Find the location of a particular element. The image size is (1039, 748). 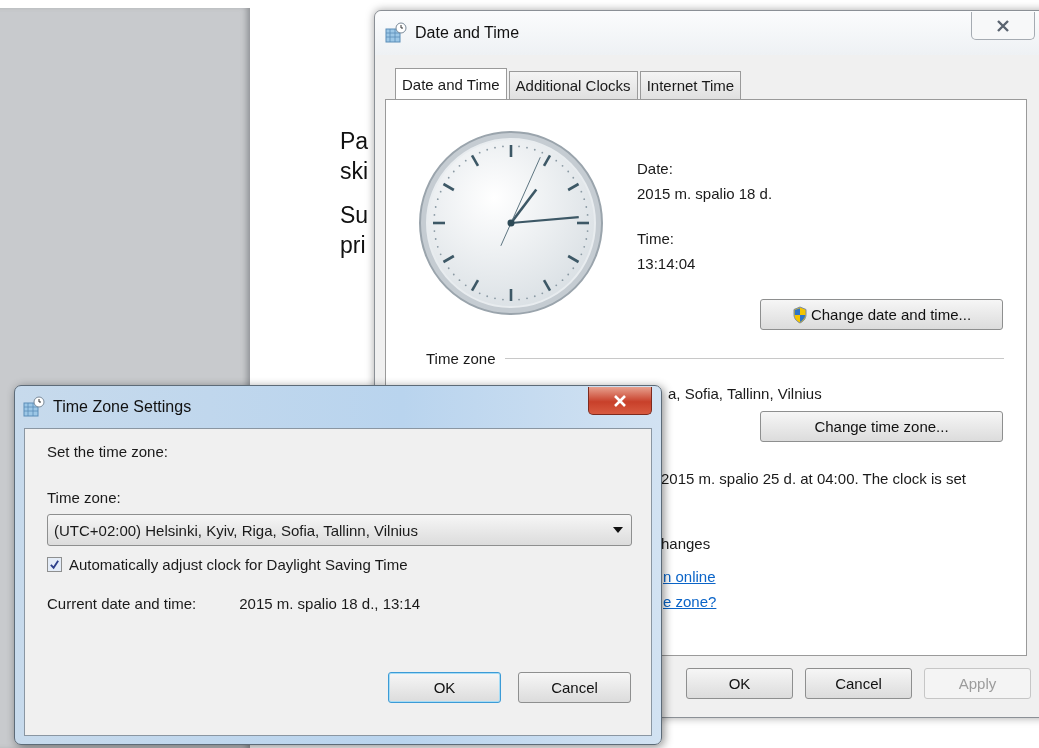

shield-icon is located at coordinates (799, 314).